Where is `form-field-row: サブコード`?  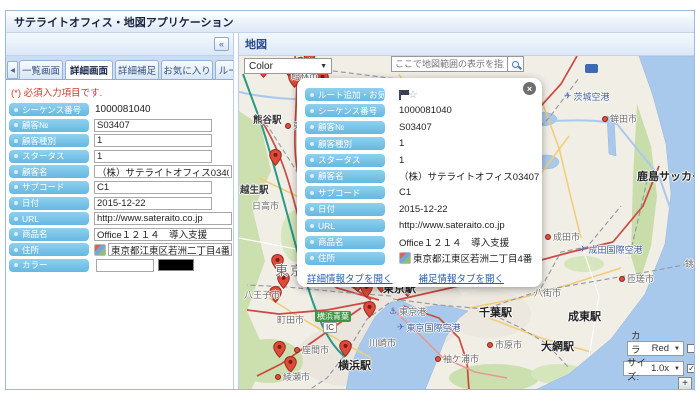
form-field-row: サブコード is located at coordinates (110, 187).